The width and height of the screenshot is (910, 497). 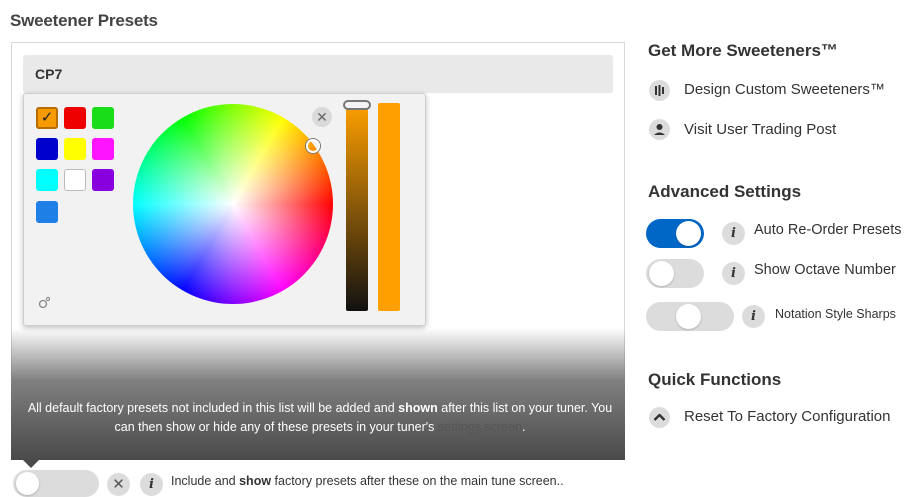 I want to click on remove-icon: ✕, so click(x=118, y=484).